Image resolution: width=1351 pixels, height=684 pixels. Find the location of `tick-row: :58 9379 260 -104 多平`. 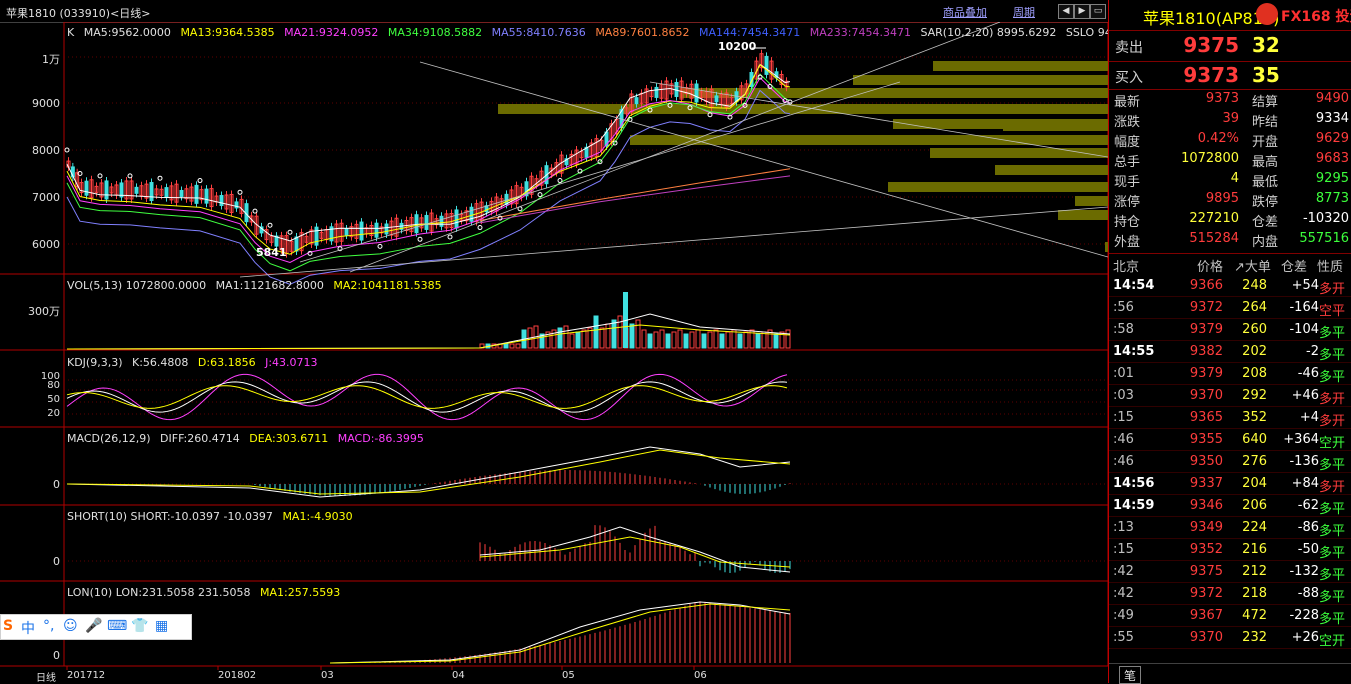

tick-row: :58 9379 260 -104 多平 is located at coordinates (1230, 330).